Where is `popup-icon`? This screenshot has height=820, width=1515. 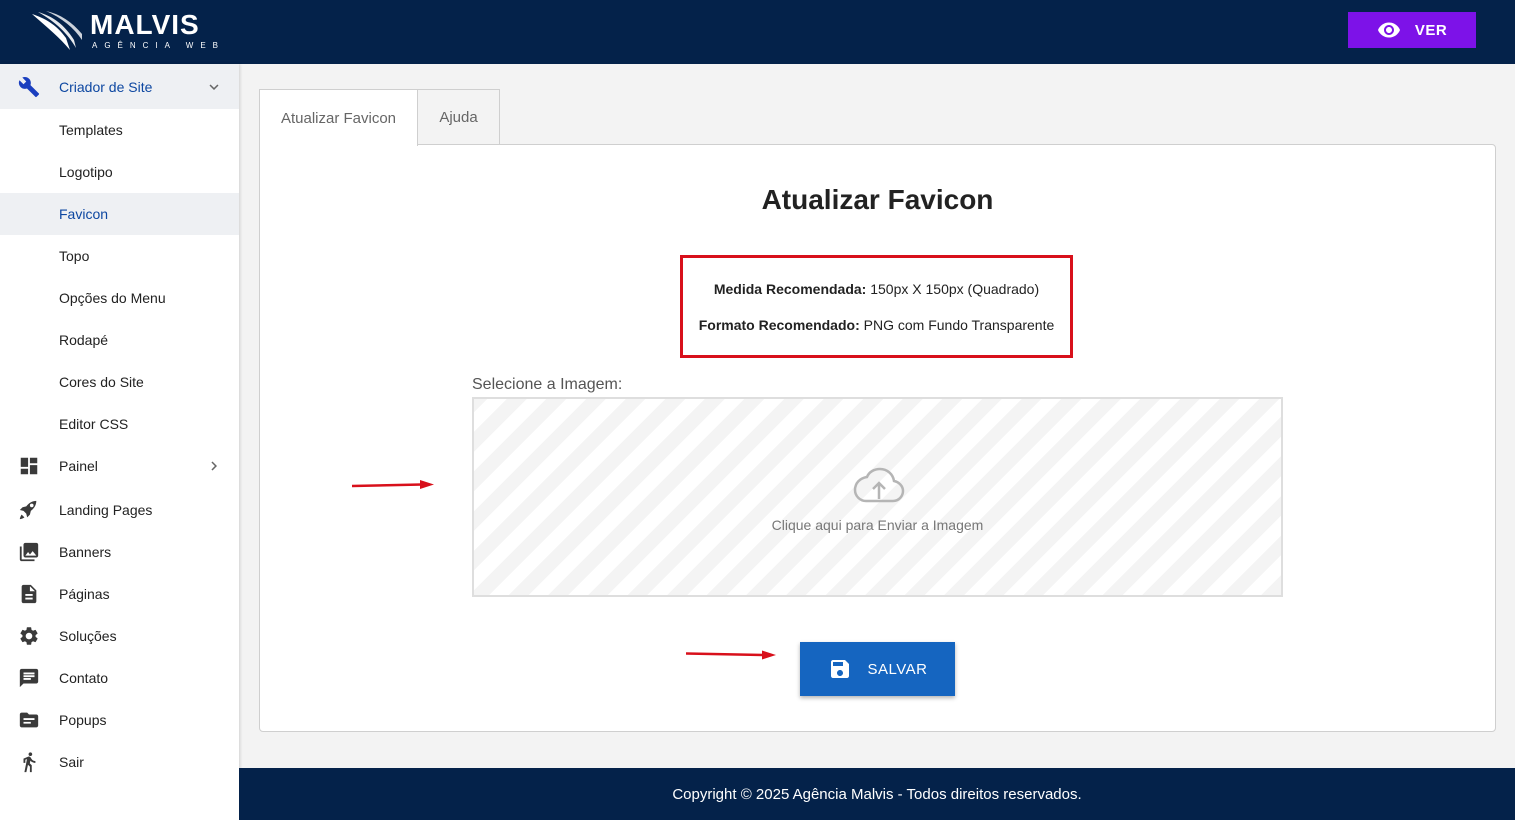 popup-icon is located at coordinates (29, 720).